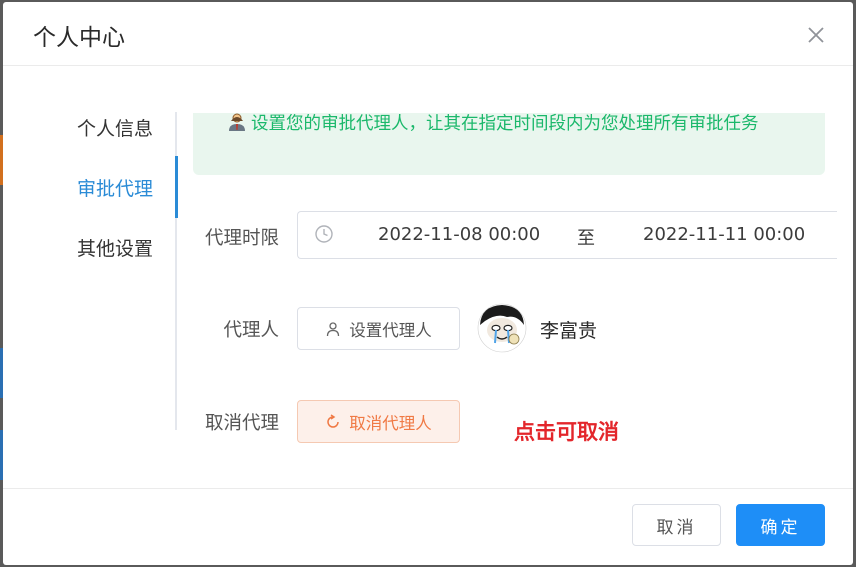 This screenshot has height=567, width=856. I want to click on clock-icon, so click(324, 236).